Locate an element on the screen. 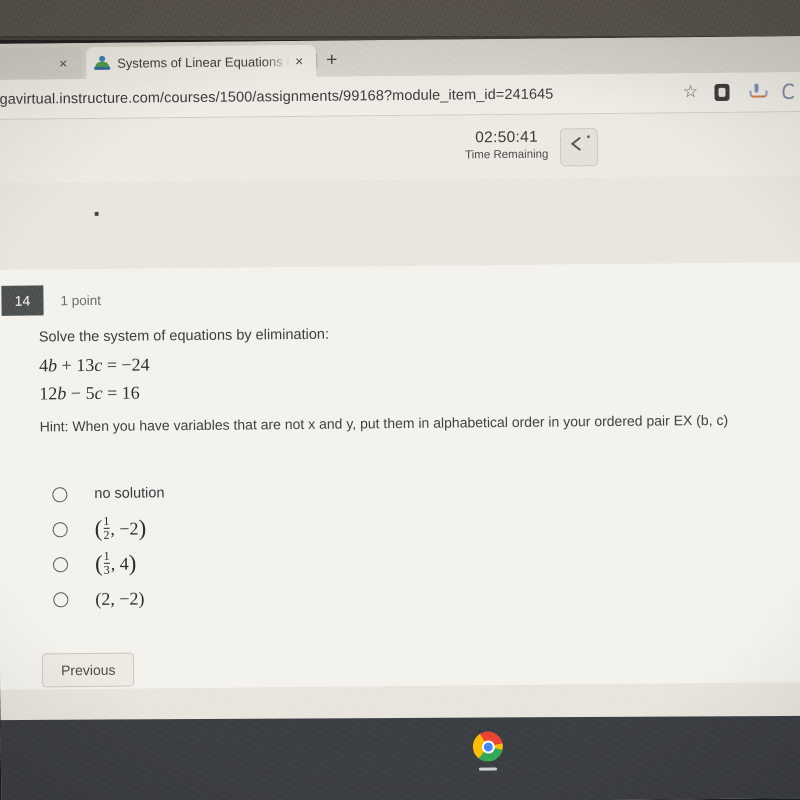 The height and width of the screenshot is (800, 800). coefficient: 5 is located at coordinates (90, 393).